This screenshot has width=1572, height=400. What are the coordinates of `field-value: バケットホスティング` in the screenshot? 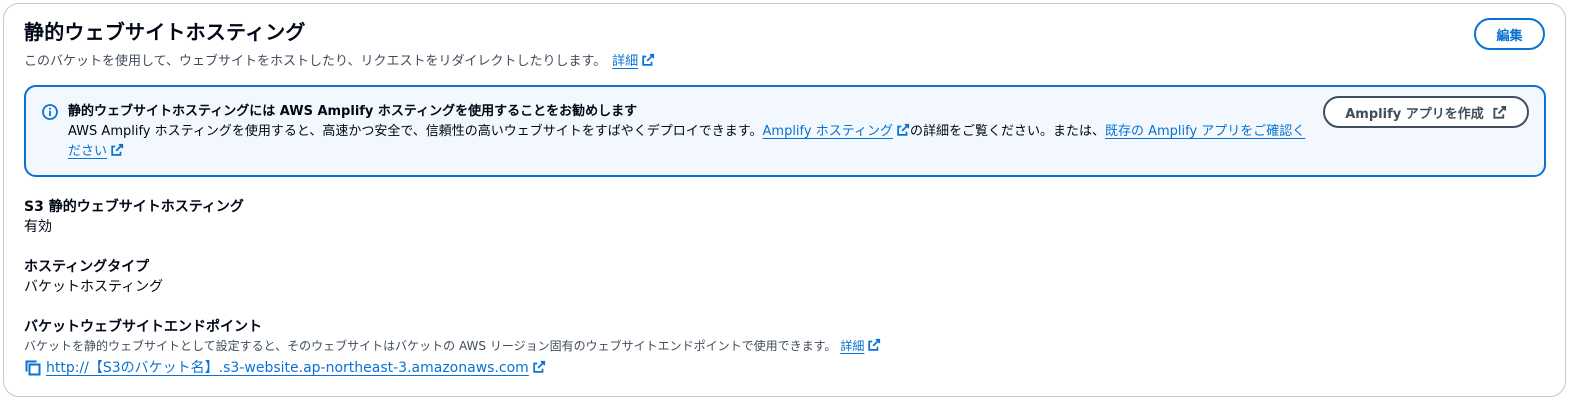 It's located at (94, 287).